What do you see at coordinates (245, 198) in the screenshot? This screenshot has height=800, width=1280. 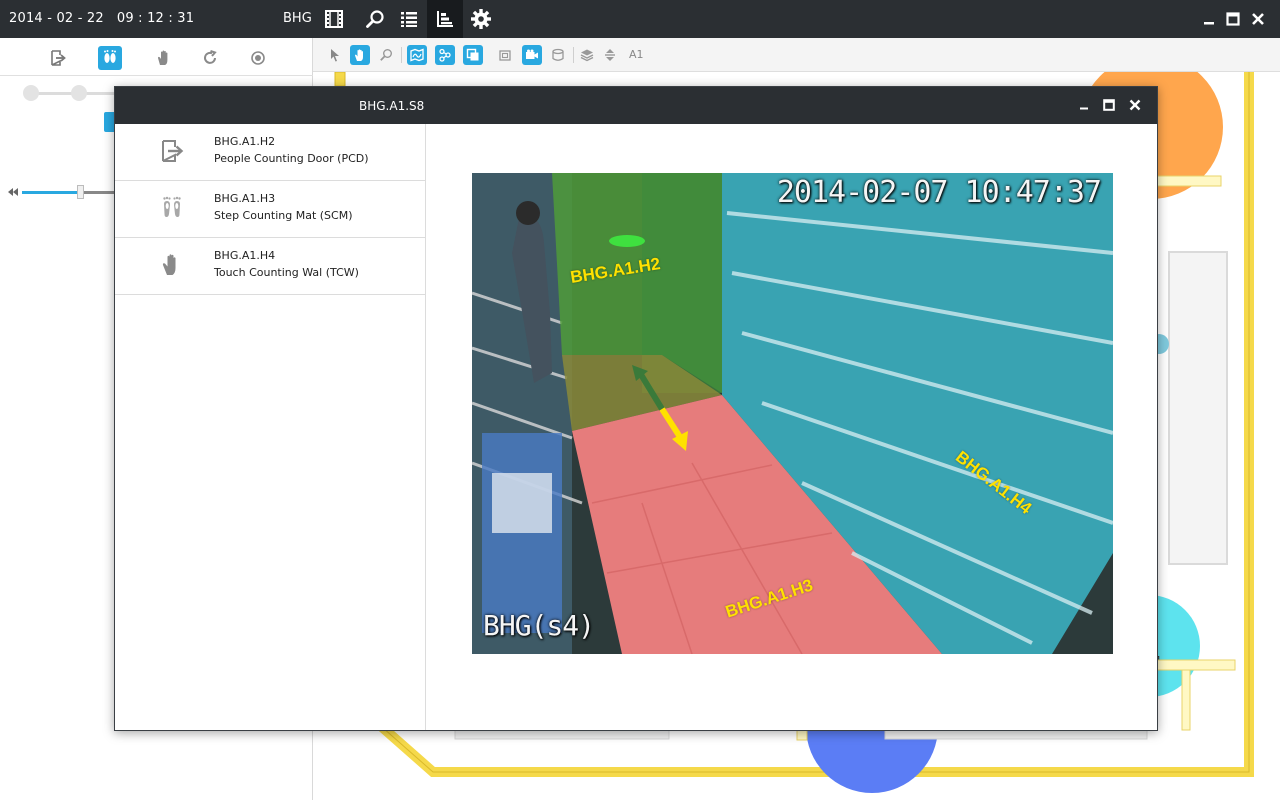 I see `sensor-code: BHG.A1.H3` at bounding box center [245, 198].